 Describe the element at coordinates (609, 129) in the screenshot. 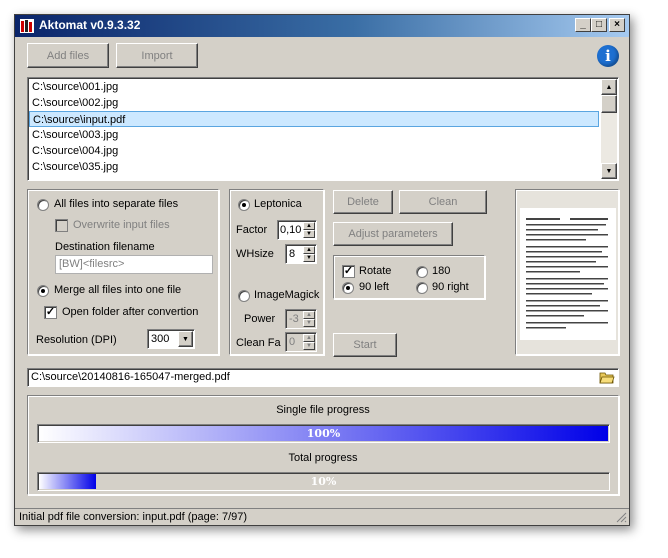

I see `file-list-scrollbar: ▲ ▼` at that location.